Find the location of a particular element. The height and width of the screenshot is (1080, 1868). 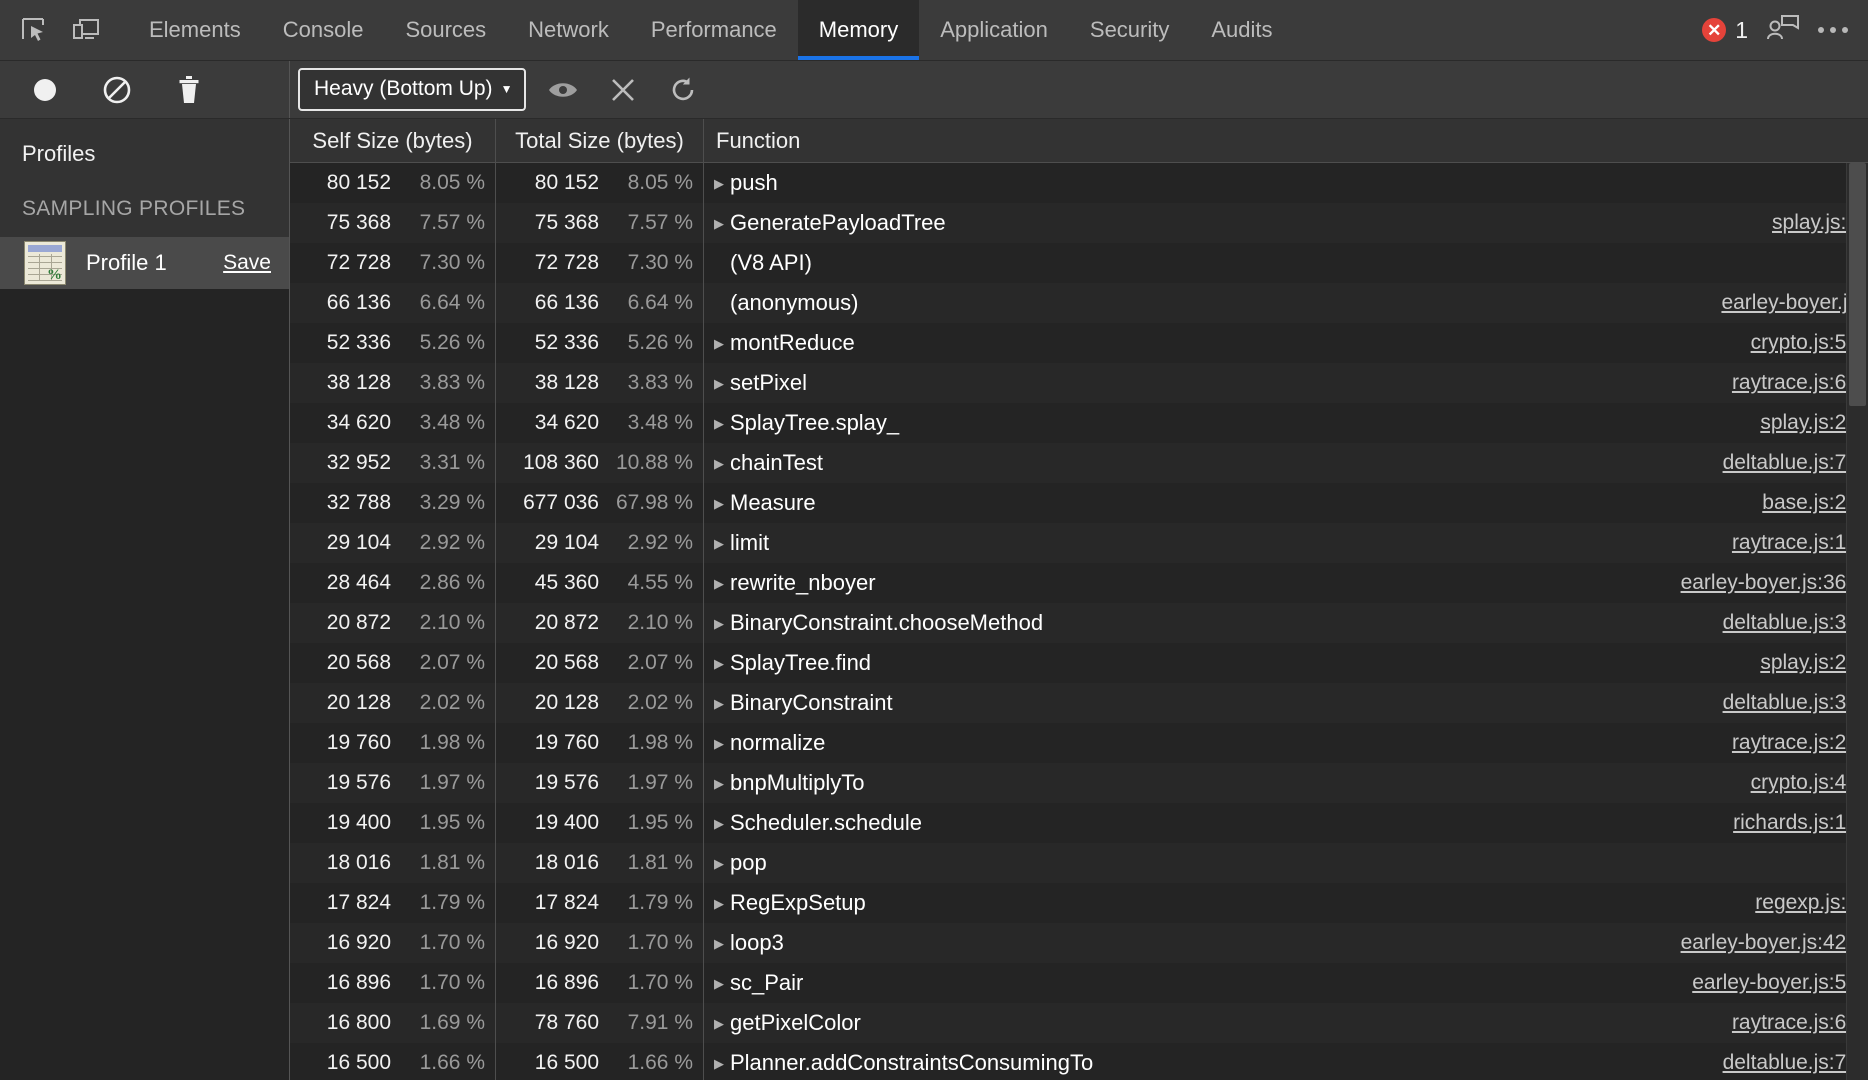

table-row: 72 728 7.30 % 72 728 7.30 % ▶(V8 API) is located at coordinates (1079, 263).